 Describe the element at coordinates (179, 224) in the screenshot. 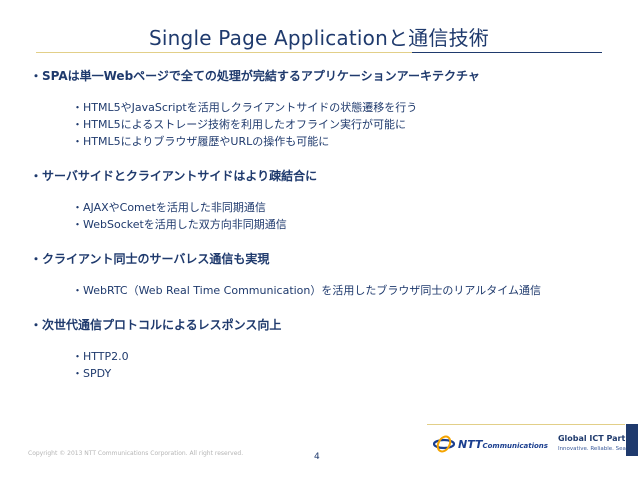

I see `list-item: ・WebSocketを活用した双方向非同期通信` at that location.